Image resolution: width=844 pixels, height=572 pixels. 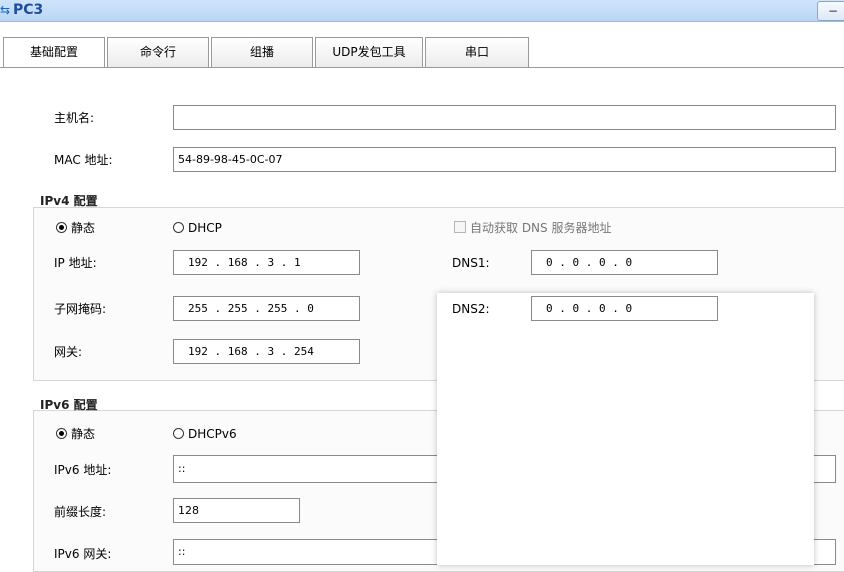 I want to click on tab-udp-tool: UDP发包工具, so click(x=369, y=52).